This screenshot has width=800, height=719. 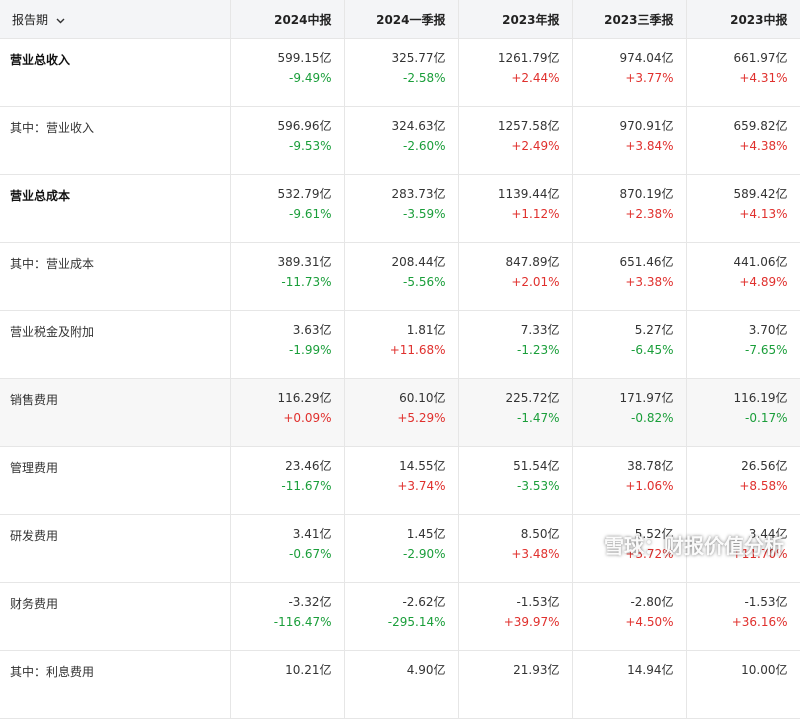 I want to click on yoy-change: +4.38%, so click(x=763, y=146).